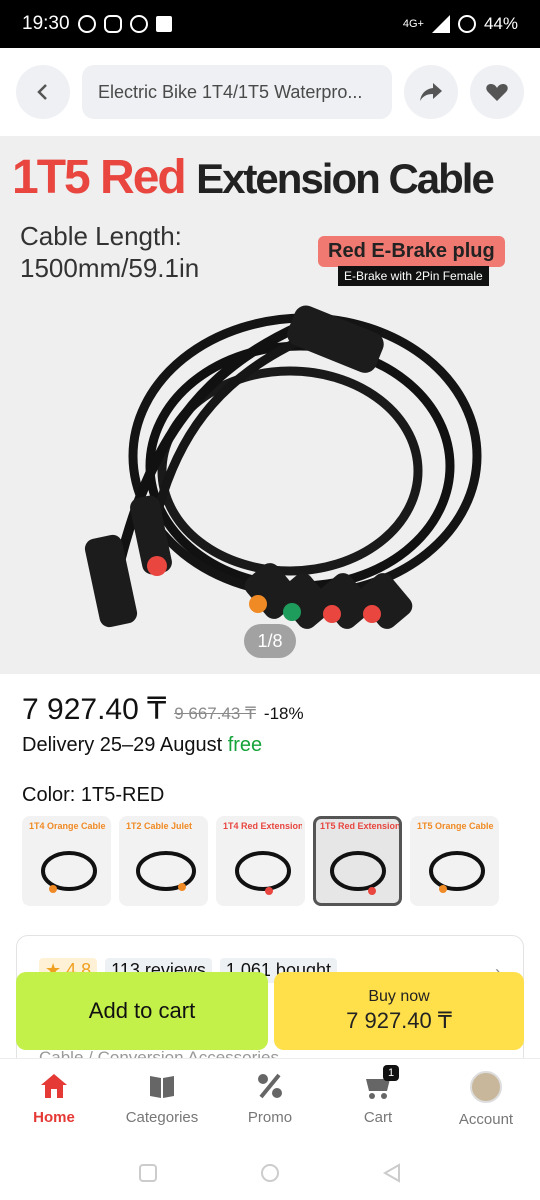 The width and height of the screenshot is (540, 1200). I want to click on nav-label: Account, so click(486, 1119).